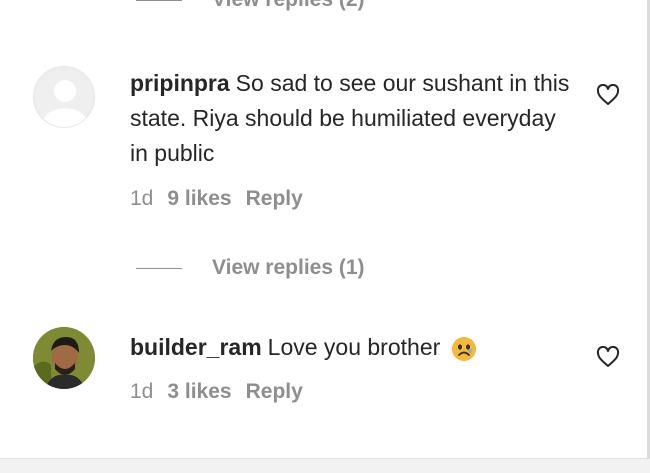 The height and width of the screenshot is (473, 650). I want to click on comment-meta: 1d 3 likes Reply, so click(223, 392).